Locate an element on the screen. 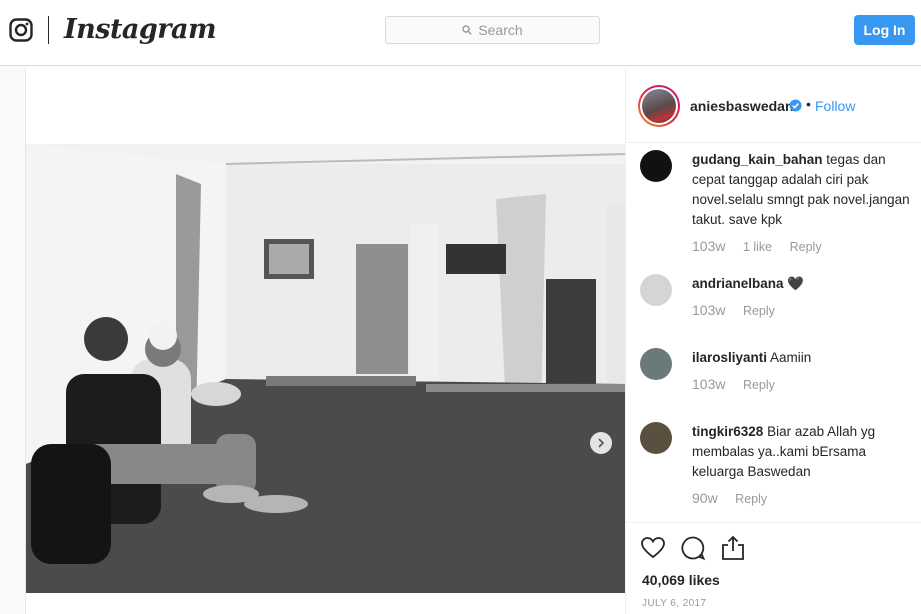 This screenshot has width=921, height=614. comment-likes: 1 like is located at coordinates (757, 247).